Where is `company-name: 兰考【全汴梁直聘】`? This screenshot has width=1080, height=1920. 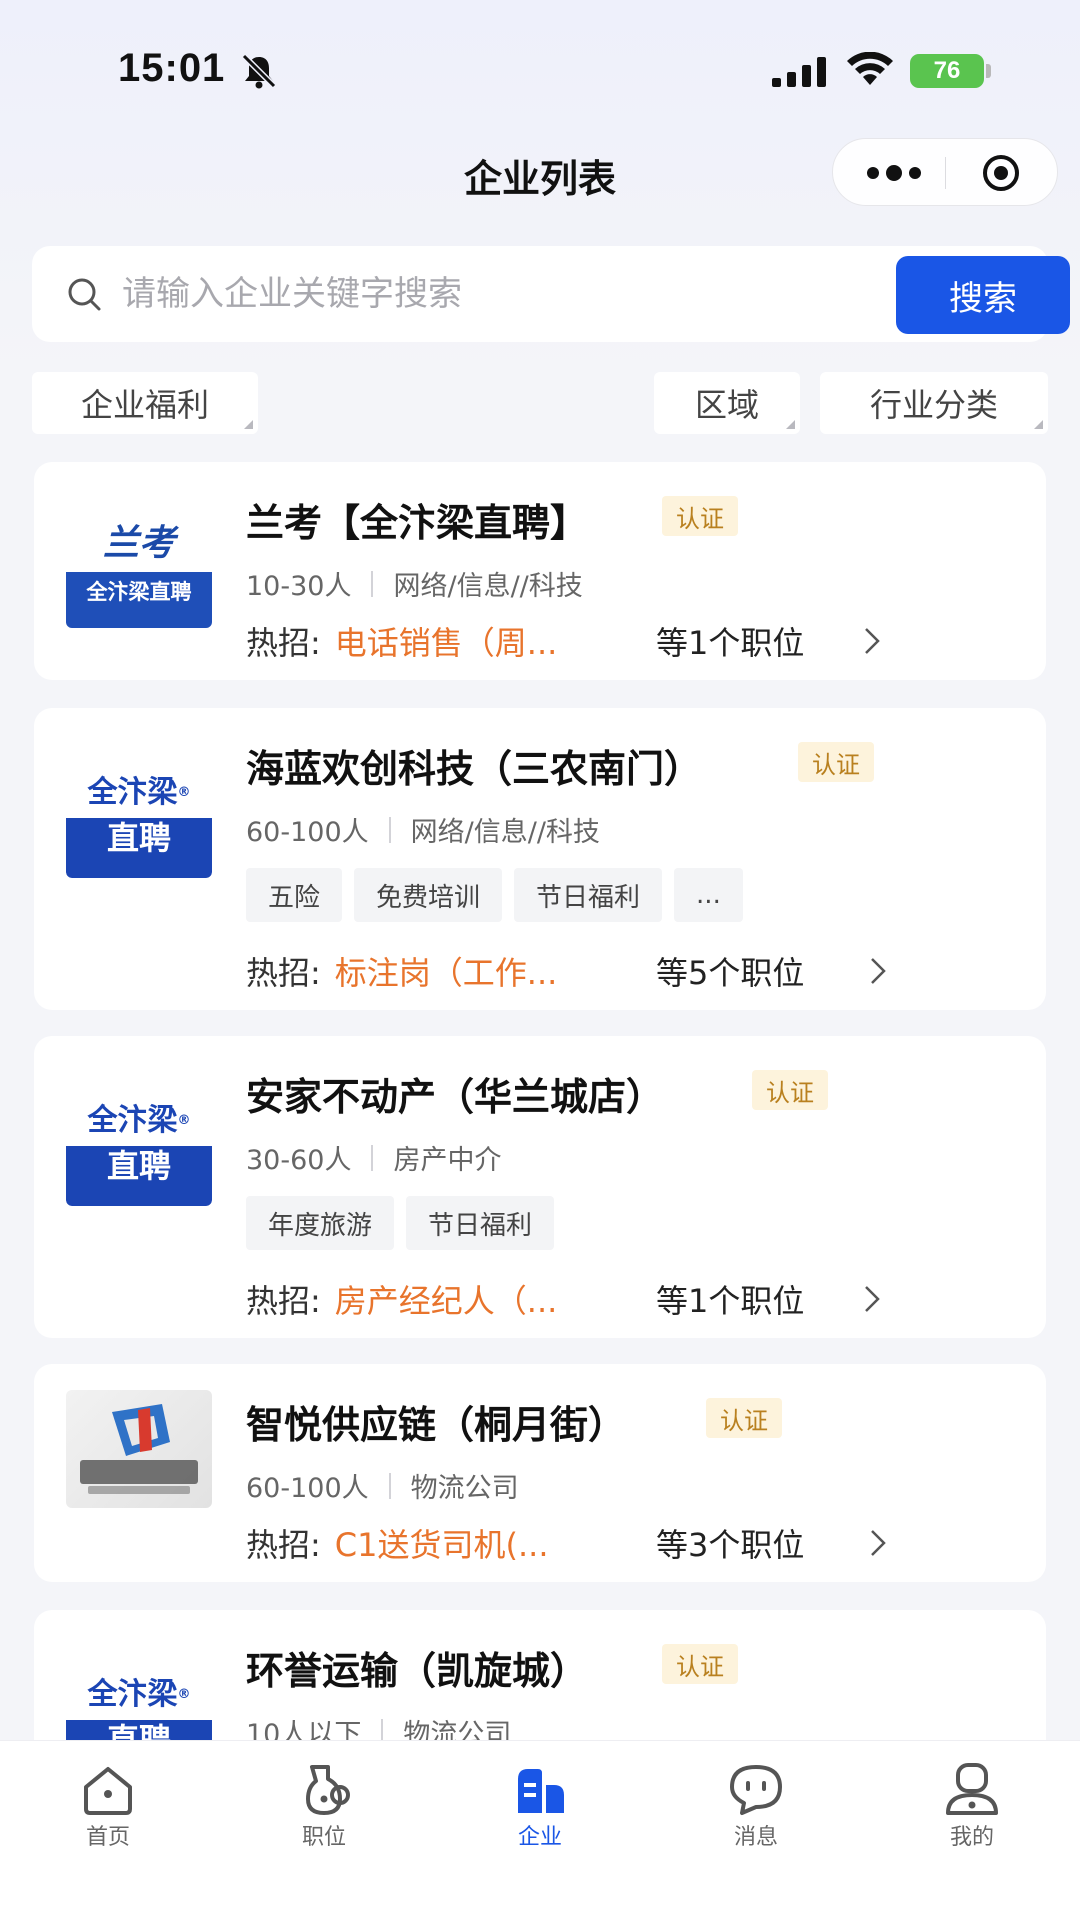 company-name: 兰考【全汴梁直聘】 is located at coordinates (417, 523).